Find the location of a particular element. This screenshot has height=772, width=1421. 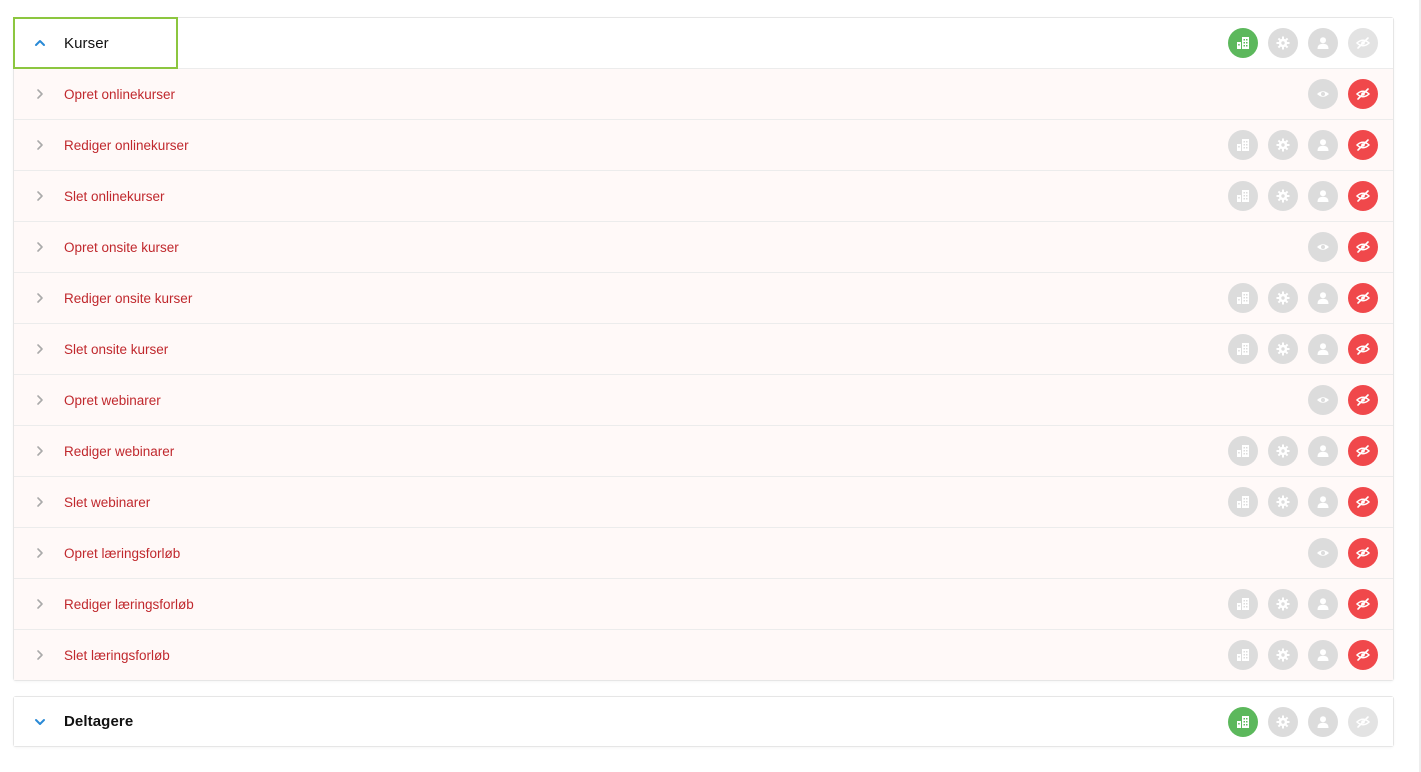

permission-row: Rediger onlinekurser is located at coordinates (703, 145).